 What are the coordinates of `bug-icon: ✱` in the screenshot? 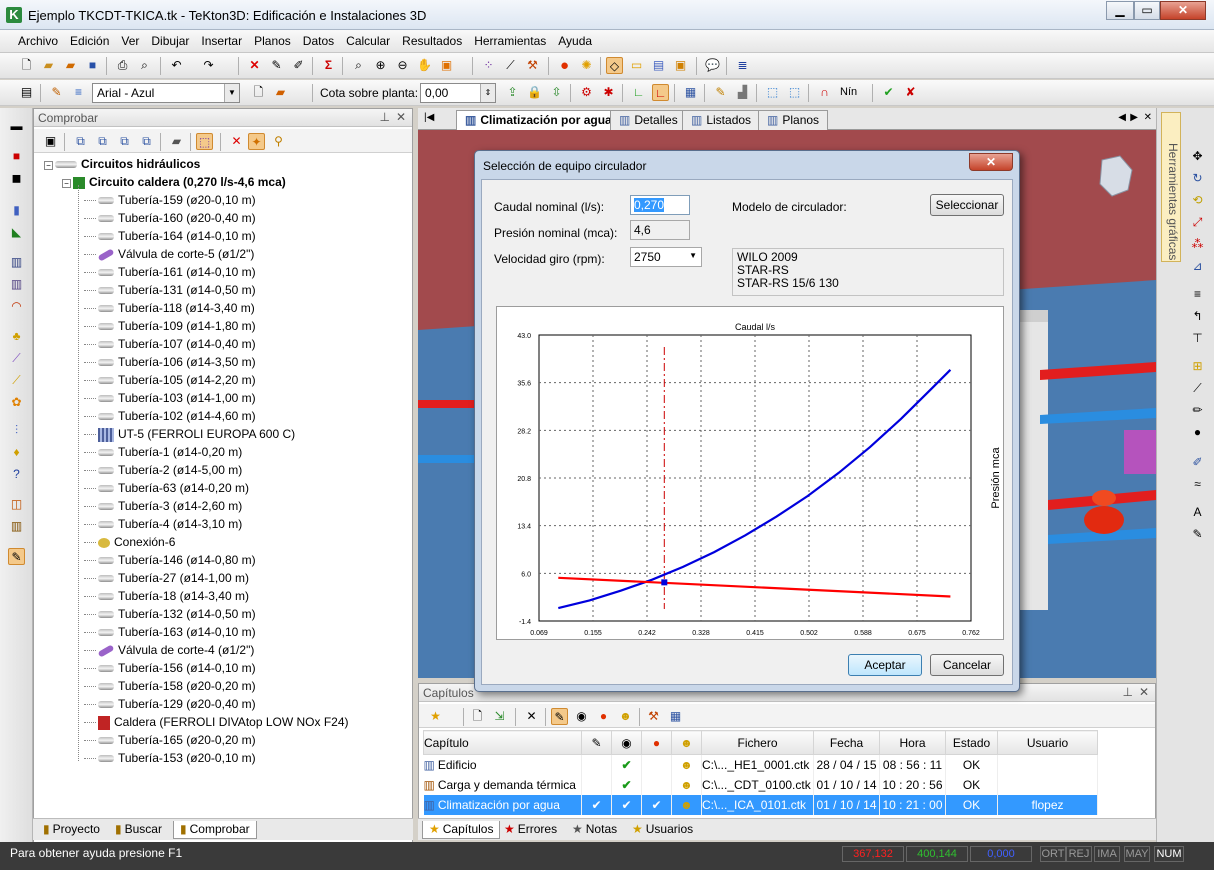 It's located at (608, 92).